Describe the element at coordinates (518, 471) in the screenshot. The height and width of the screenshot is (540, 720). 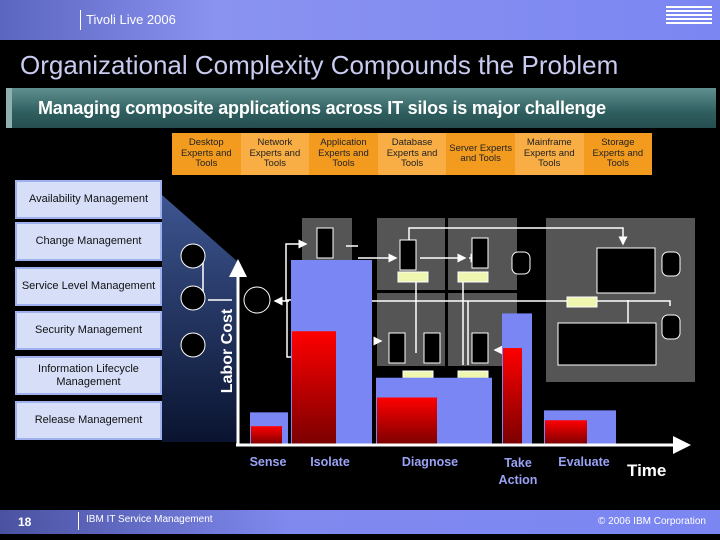
I see `x-label-take-action: Take Action` at that location.